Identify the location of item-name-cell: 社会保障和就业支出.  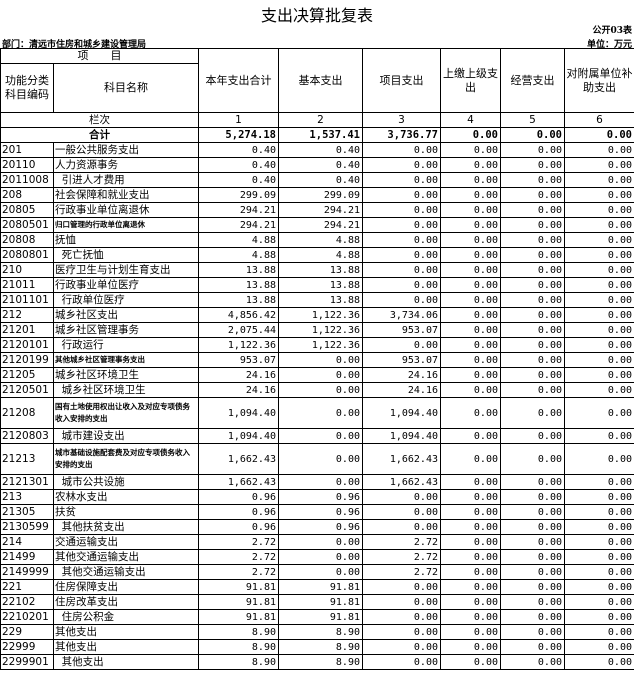
(126, 195).